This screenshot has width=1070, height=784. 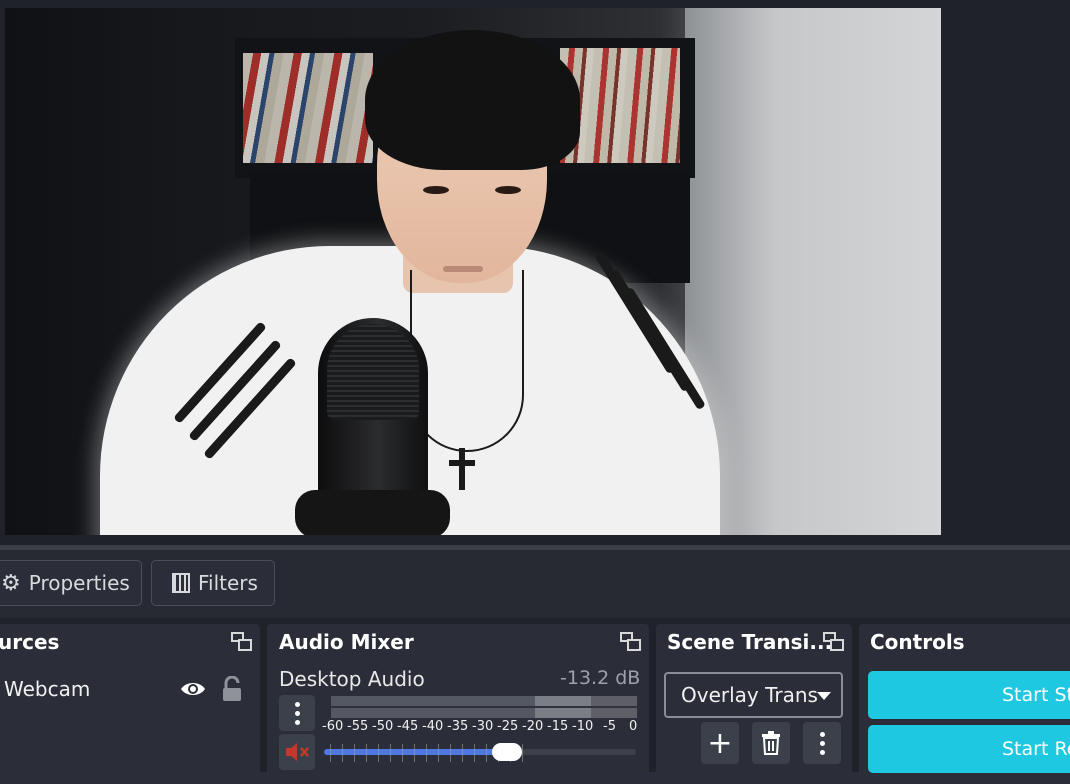 What do you see at coordinates (297, 713) in the screenshot?
I see `audio-channel-menu-button` at bounding box center [297, 713].